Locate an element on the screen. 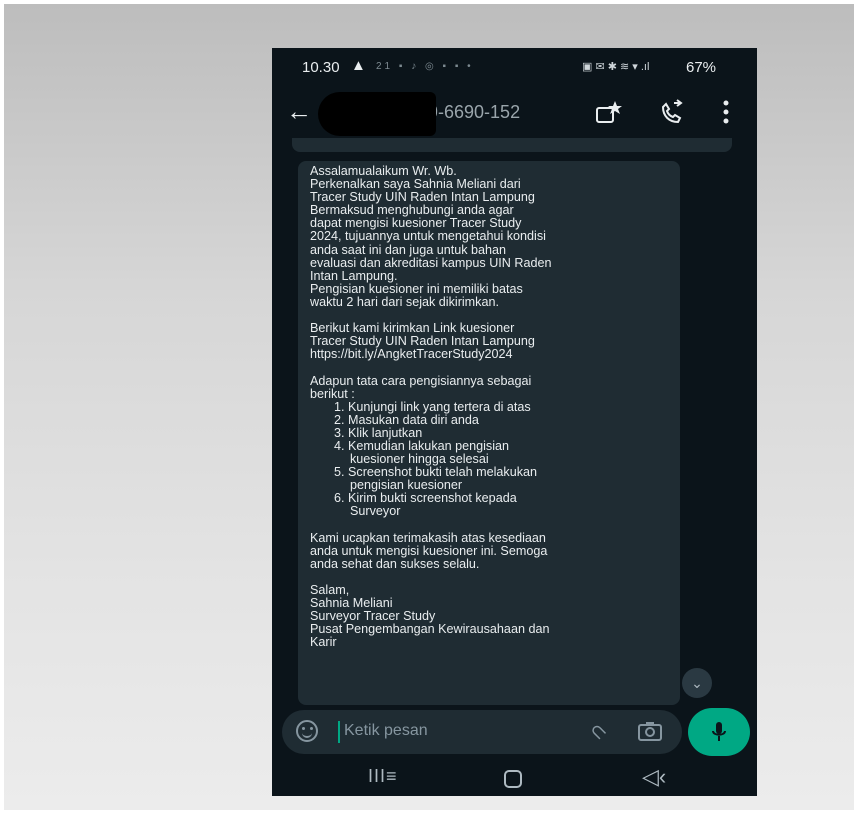  menu-dots-icon is located at coordinates (726, 113).